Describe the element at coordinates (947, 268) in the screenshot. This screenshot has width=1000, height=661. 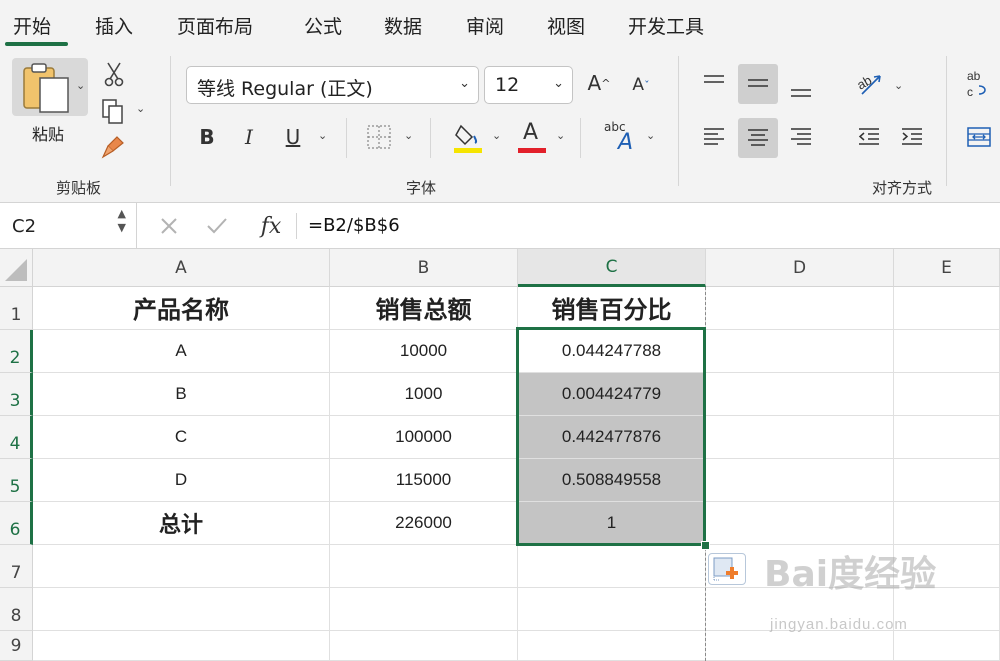
I see `column-header-e: E` at that location.